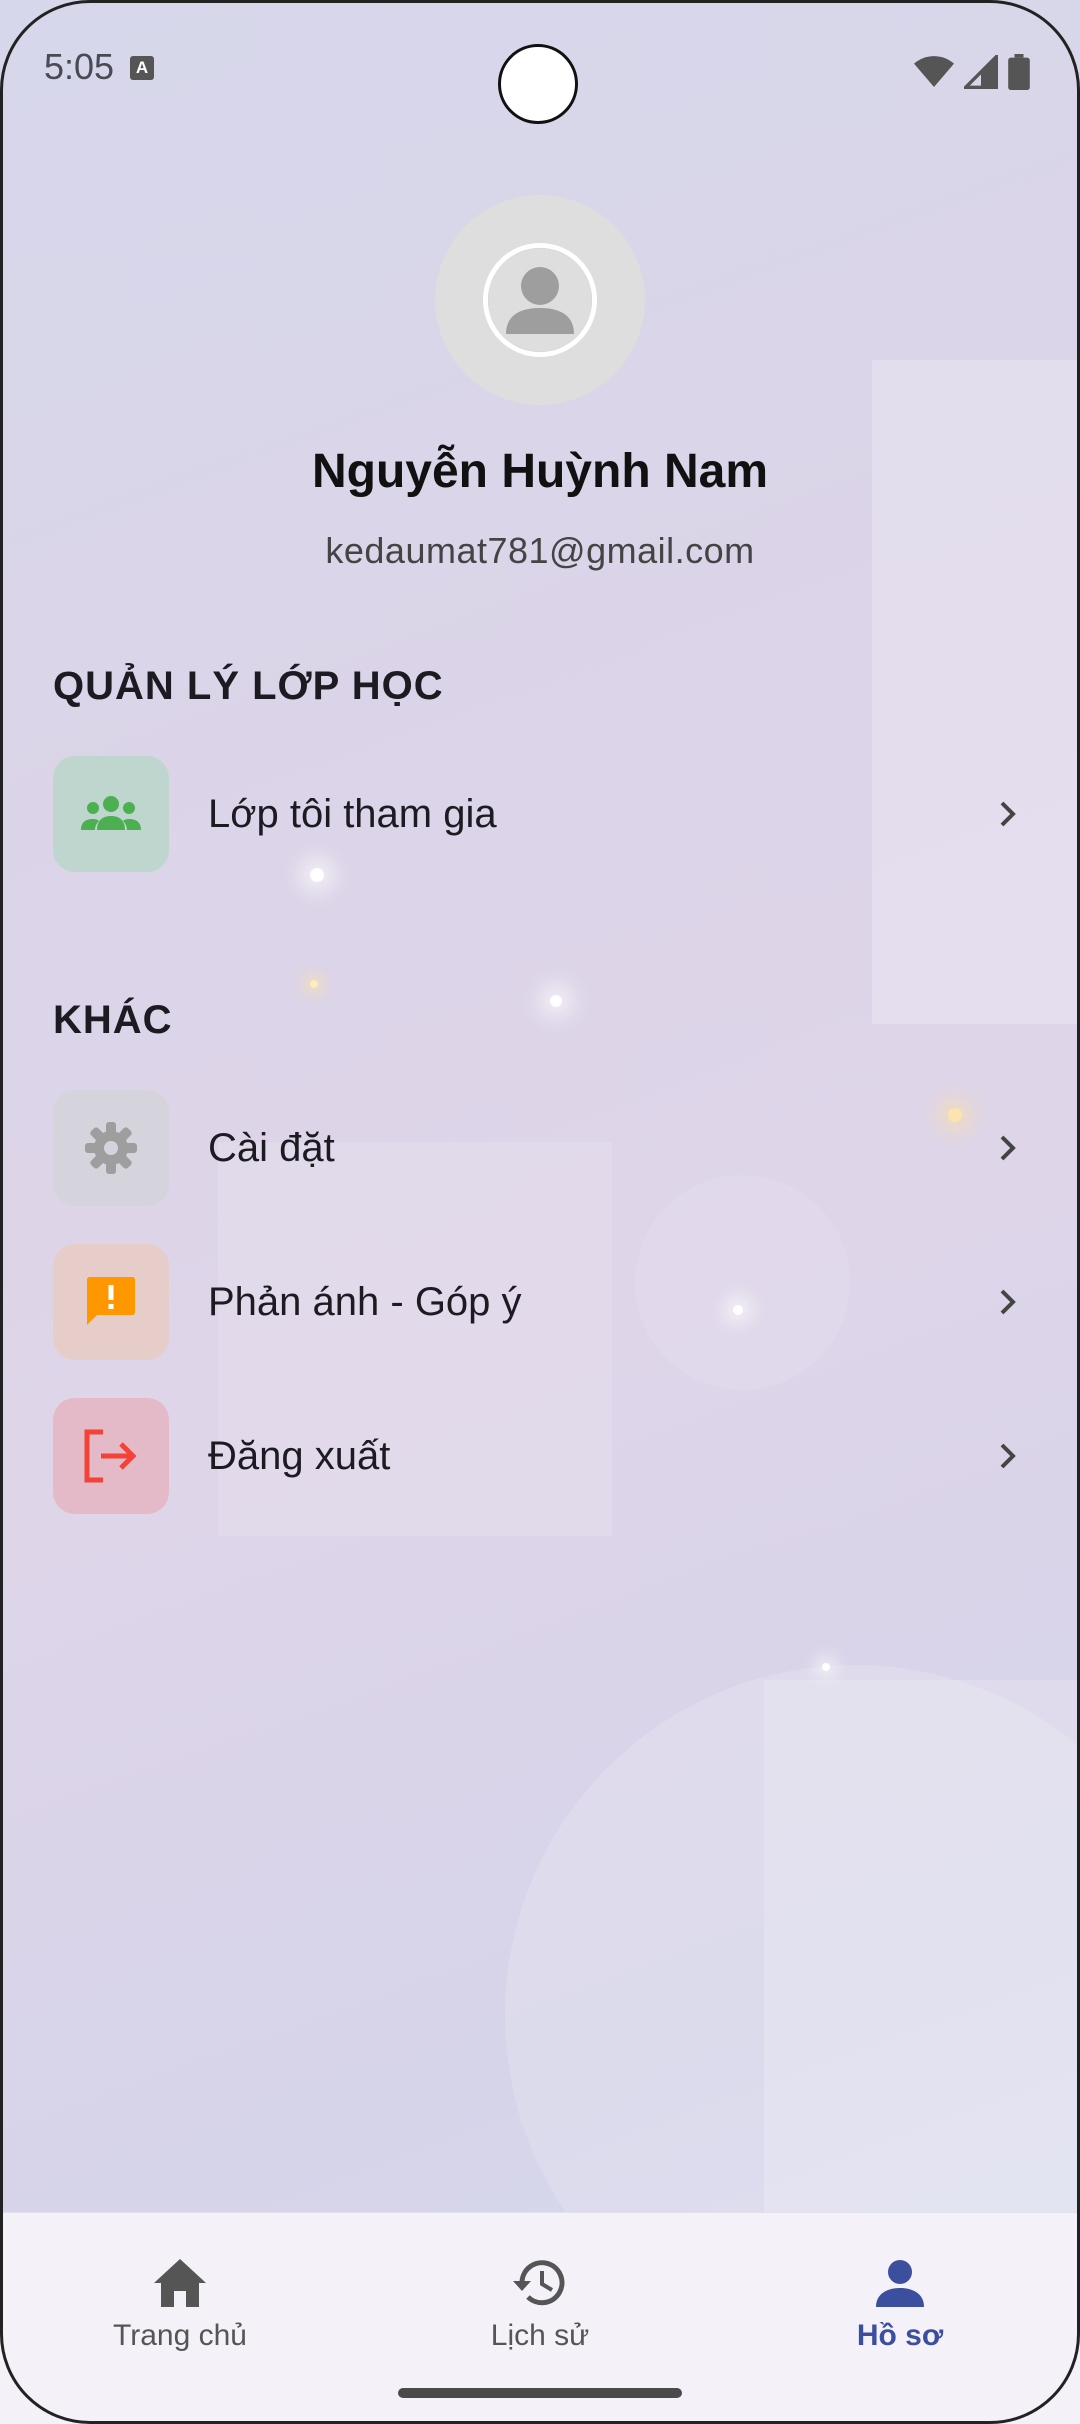 This screenshot has width=1080, height=2424. Describe the element at coordinates (540, 814) in the screenshot. I see `menu-item-my-classes: Lớp tôi tham gia` at that location.